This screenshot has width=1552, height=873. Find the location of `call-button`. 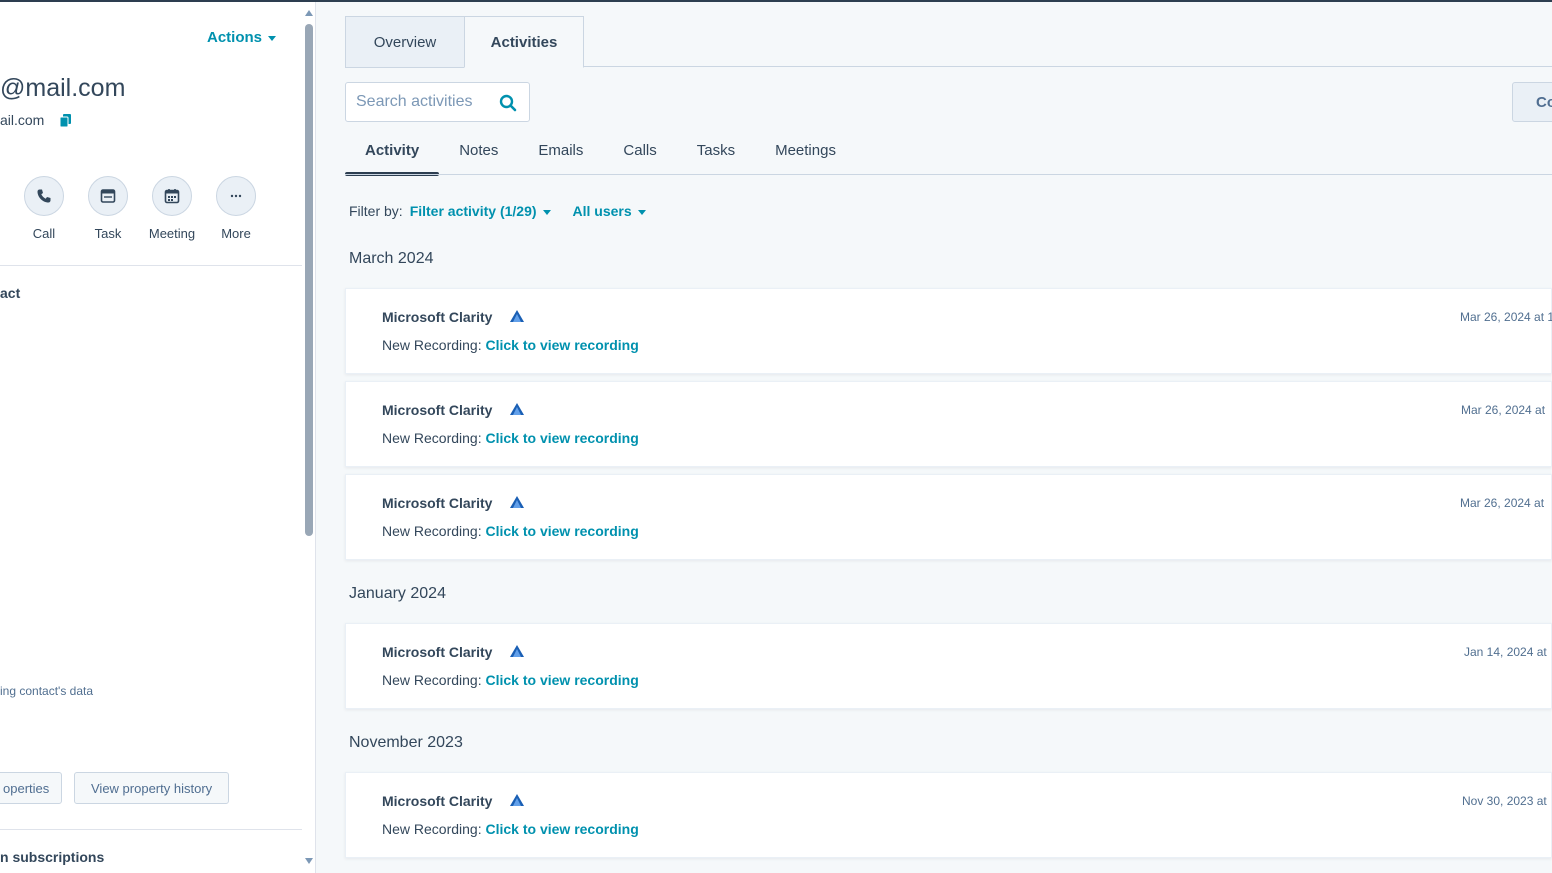

call-button is located at coordinates (44, 196).